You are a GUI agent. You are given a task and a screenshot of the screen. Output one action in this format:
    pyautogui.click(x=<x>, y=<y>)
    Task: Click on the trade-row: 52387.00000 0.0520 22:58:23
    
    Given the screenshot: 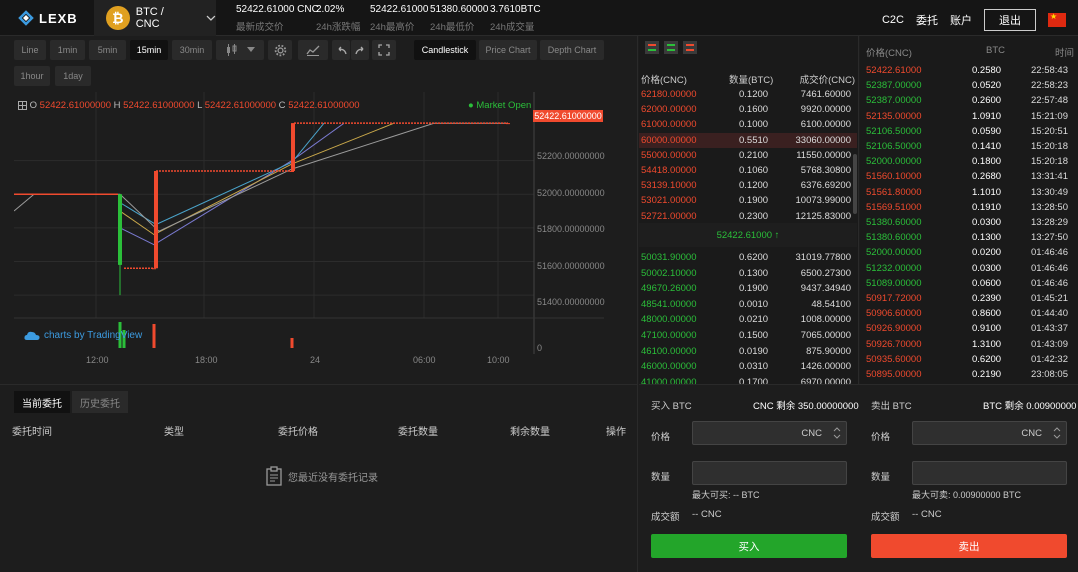 What is the action you would take?
    pyautogui.click(x=969, y=85)
    